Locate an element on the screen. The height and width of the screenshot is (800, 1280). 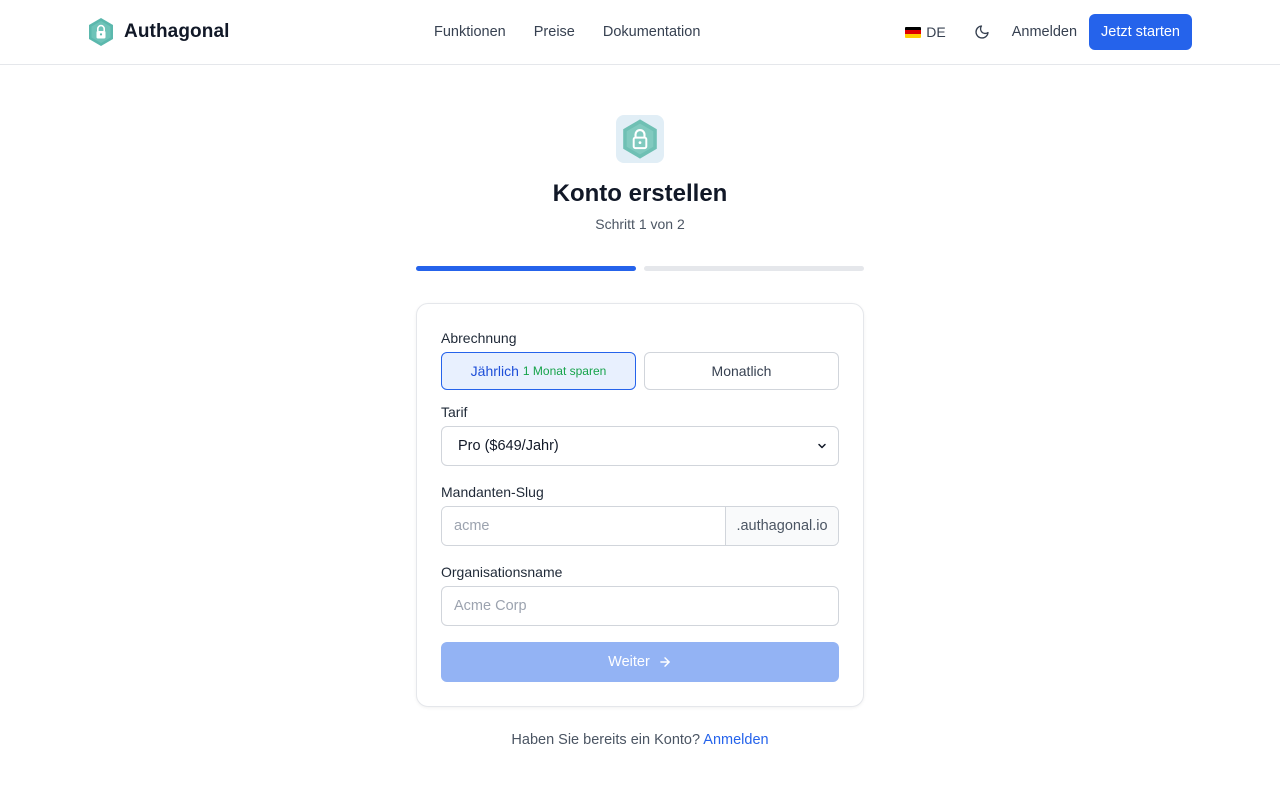
authagonal-logo-icon is located at coordinates (101, 32).